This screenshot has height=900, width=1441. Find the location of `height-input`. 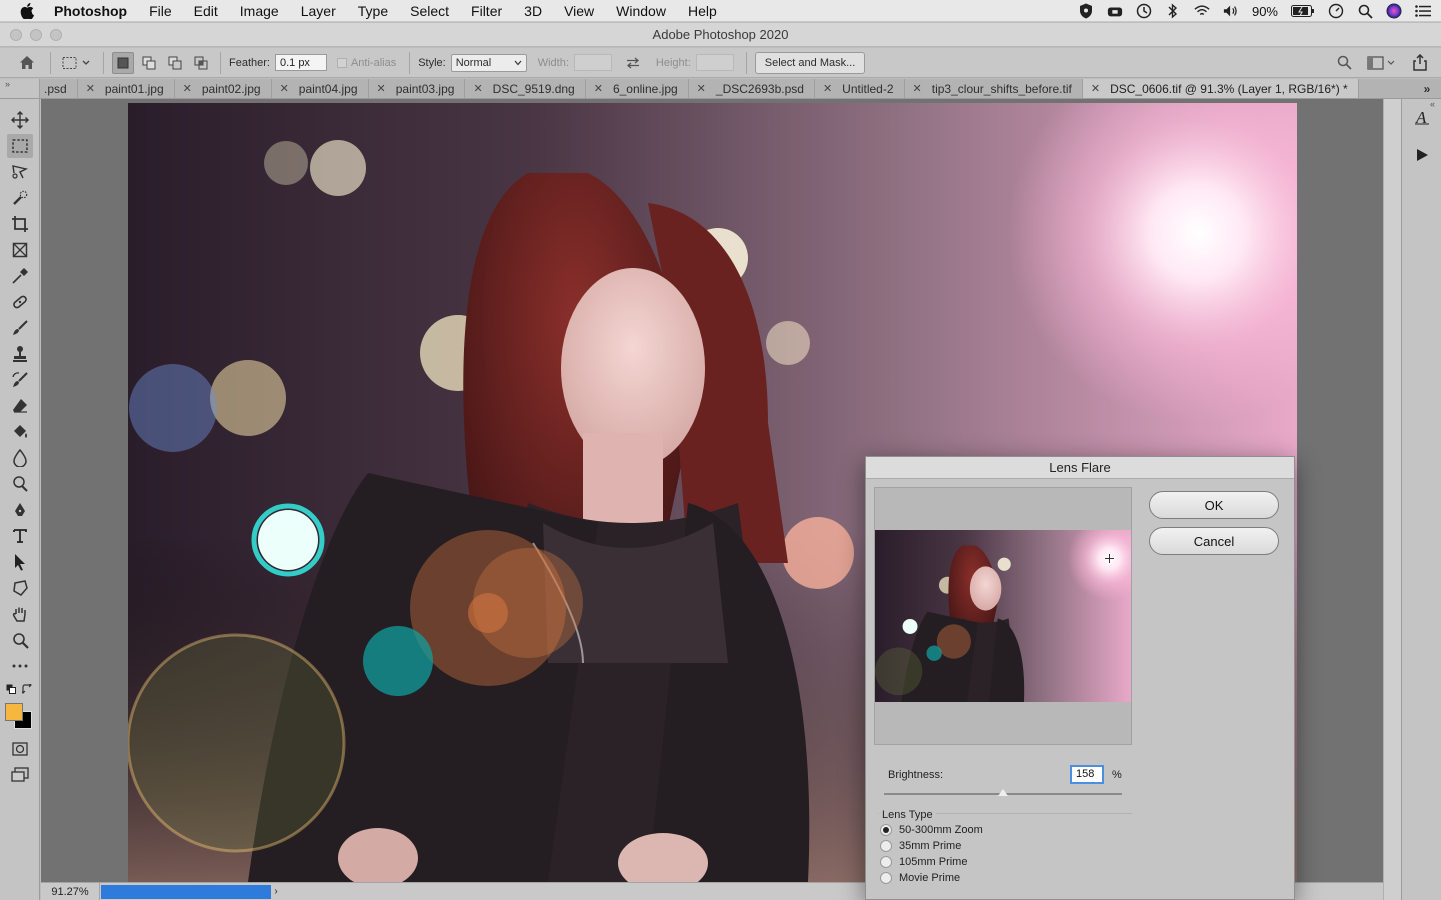

height-input is located at coordinates (714, 62).